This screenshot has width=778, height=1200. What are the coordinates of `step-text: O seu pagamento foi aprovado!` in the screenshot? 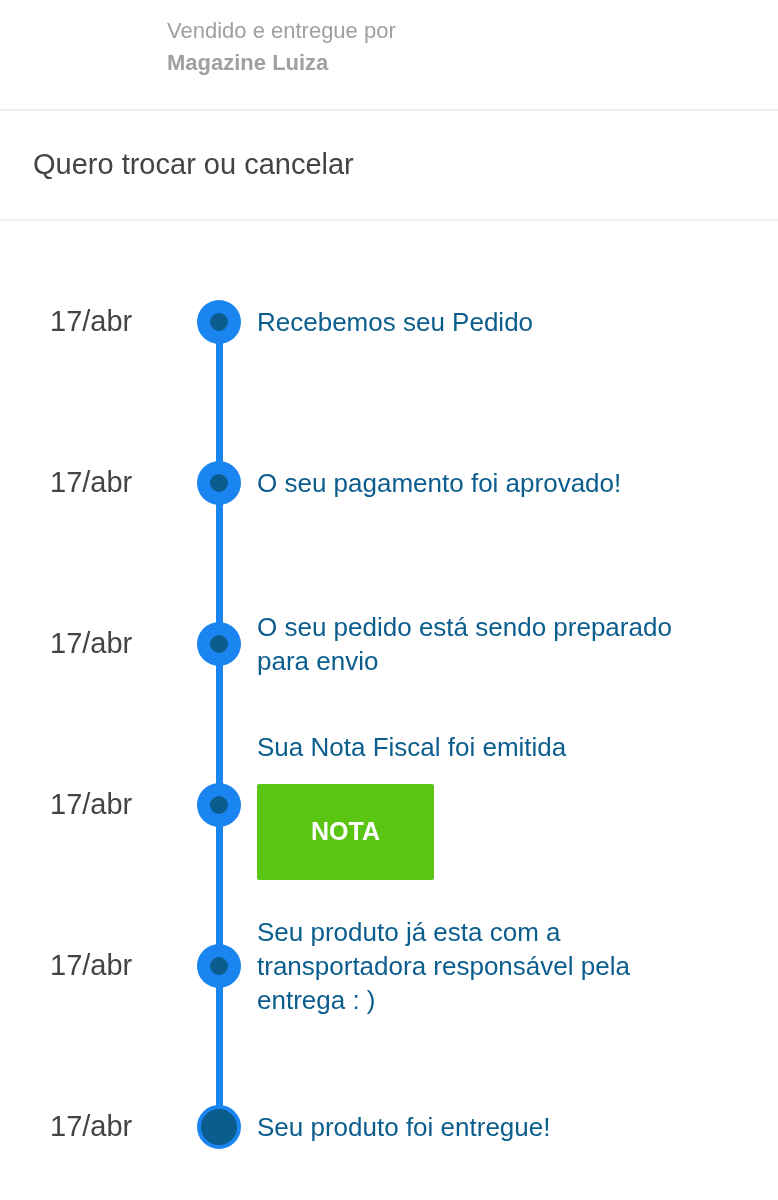 It's located at (440, 483).